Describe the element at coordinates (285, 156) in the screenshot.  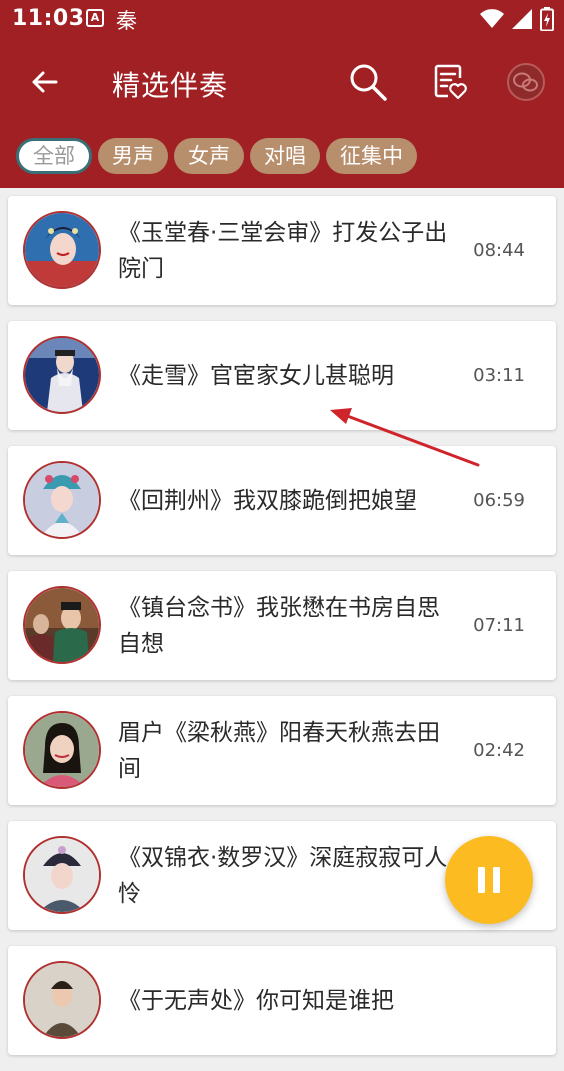
I see `tab-duet: 对唱` at that location.